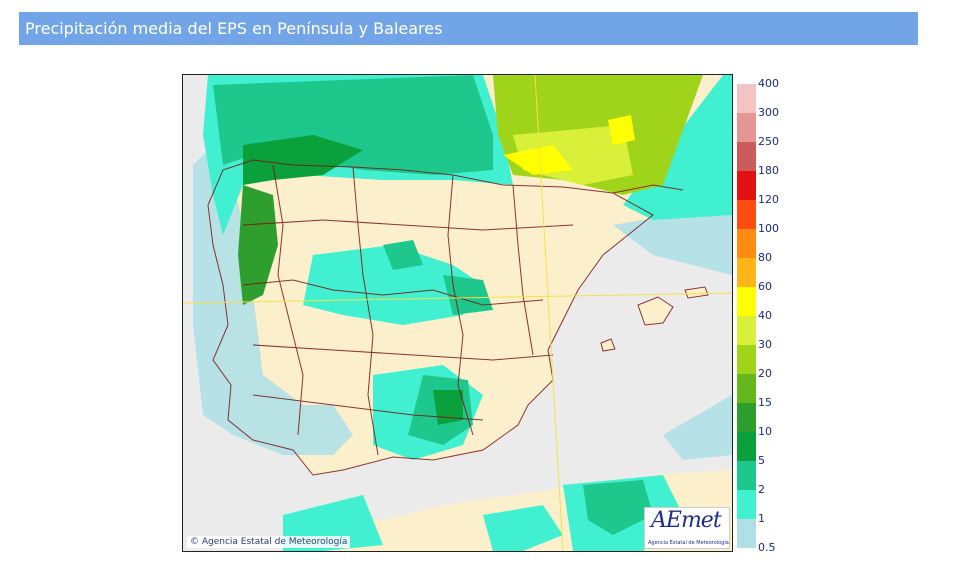  Describe the element at coordinates (688, 543) in the screenshot. I see `logo-subtitle: Agencia Estatal de Meteorología` at that location.